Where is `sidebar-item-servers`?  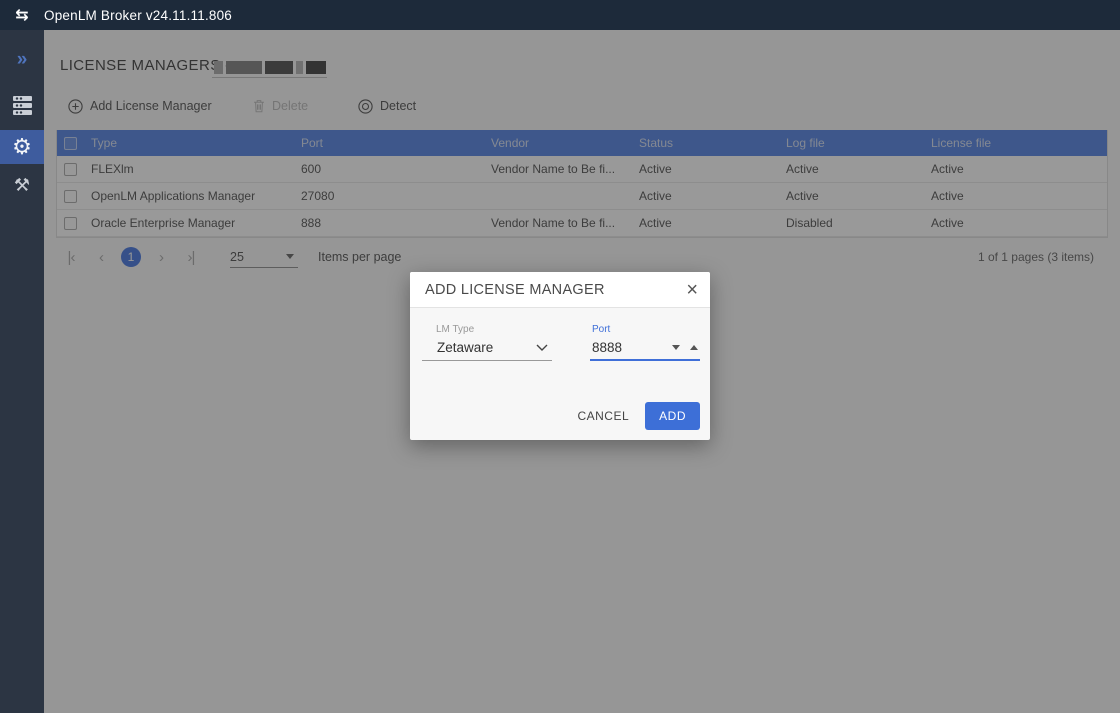
sidebar-item-servers is located at coordinates (22, 105).